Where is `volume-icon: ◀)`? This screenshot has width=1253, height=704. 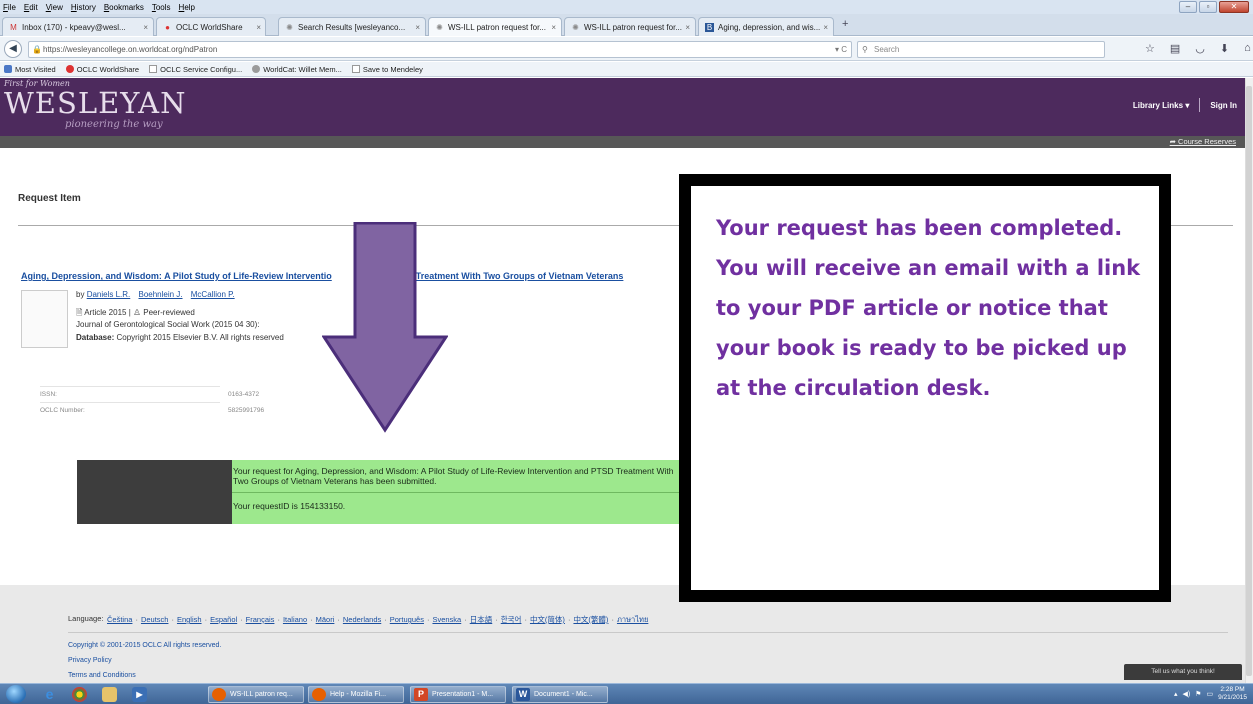 volume-icon: ◀) is located at coordinates (1186, 694).